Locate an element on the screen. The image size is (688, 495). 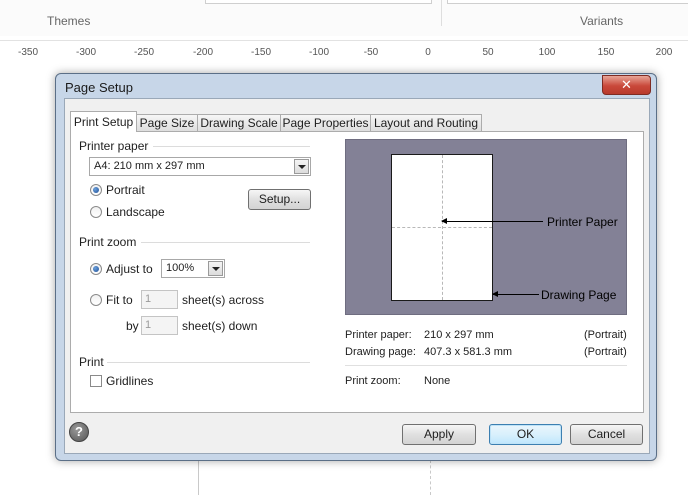
print-zoom-header: Print zoom is located at coordinates (108, 242).